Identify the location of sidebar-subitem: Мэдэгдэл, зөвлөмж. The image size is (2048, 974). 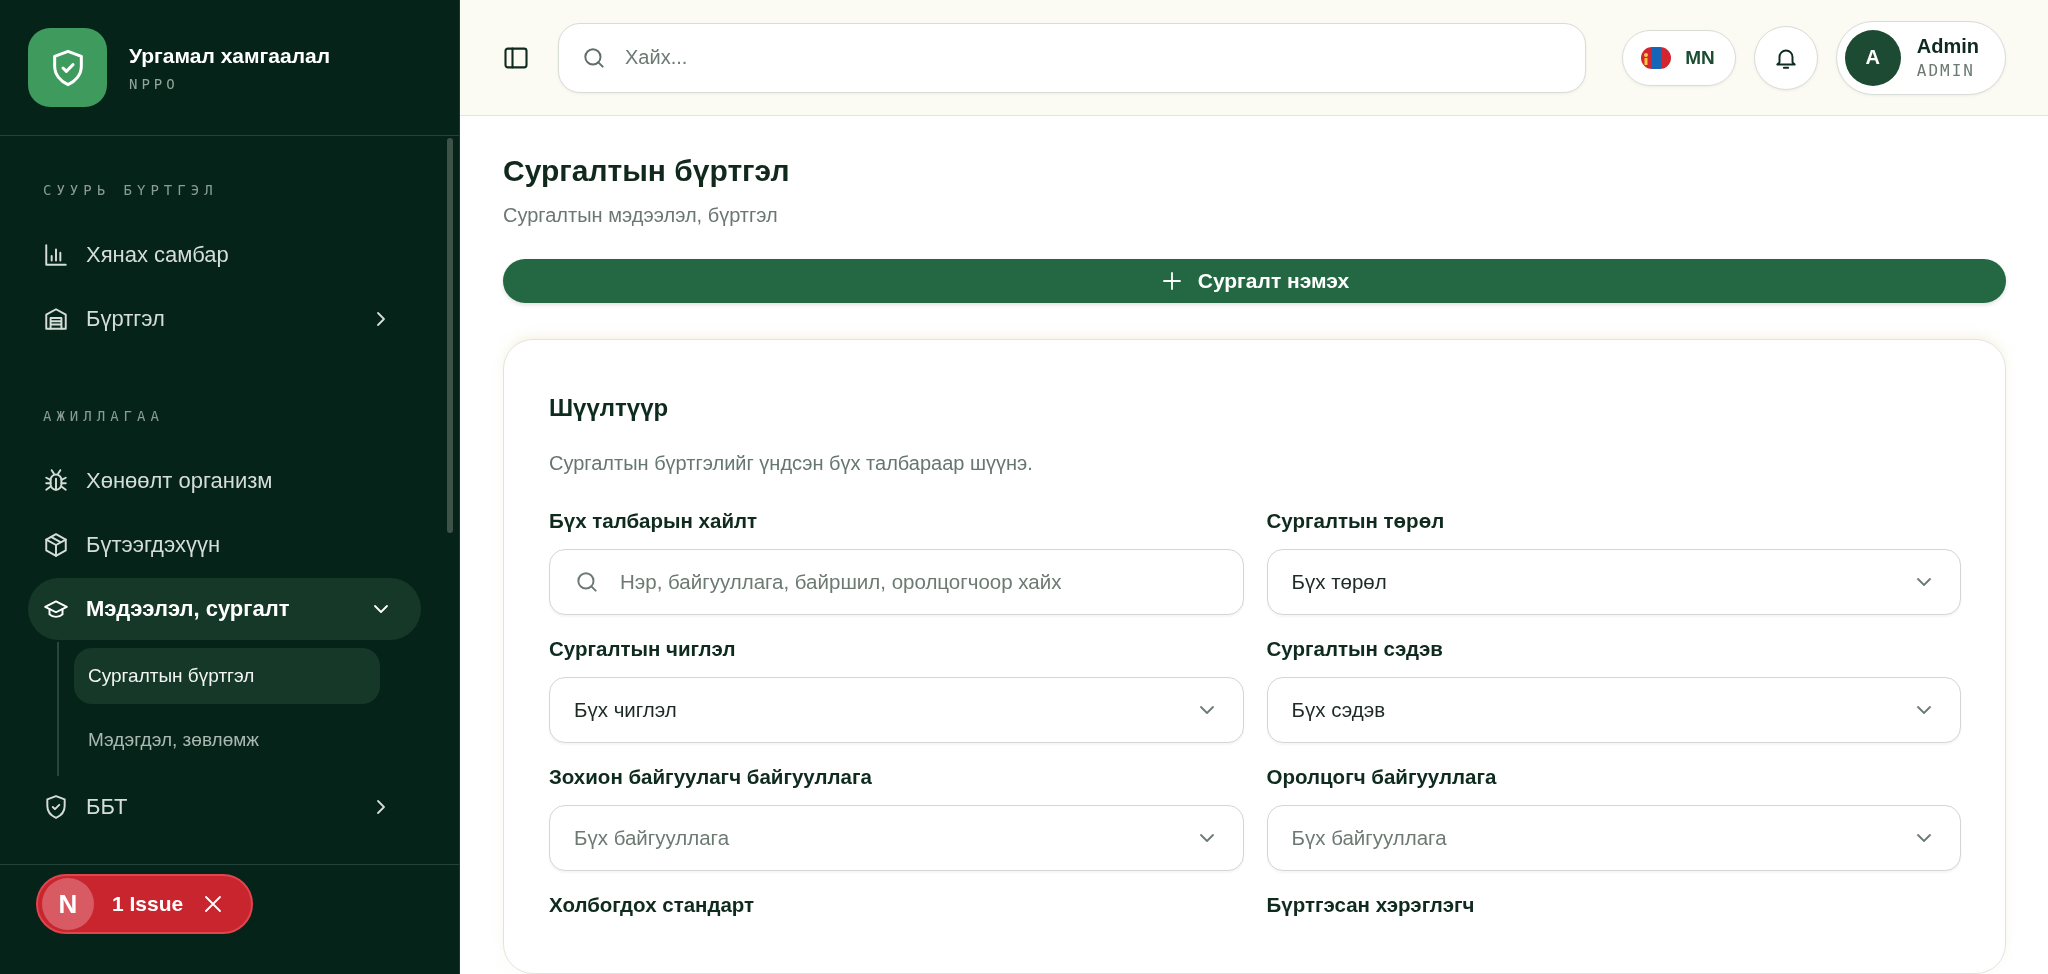
(227, 740).